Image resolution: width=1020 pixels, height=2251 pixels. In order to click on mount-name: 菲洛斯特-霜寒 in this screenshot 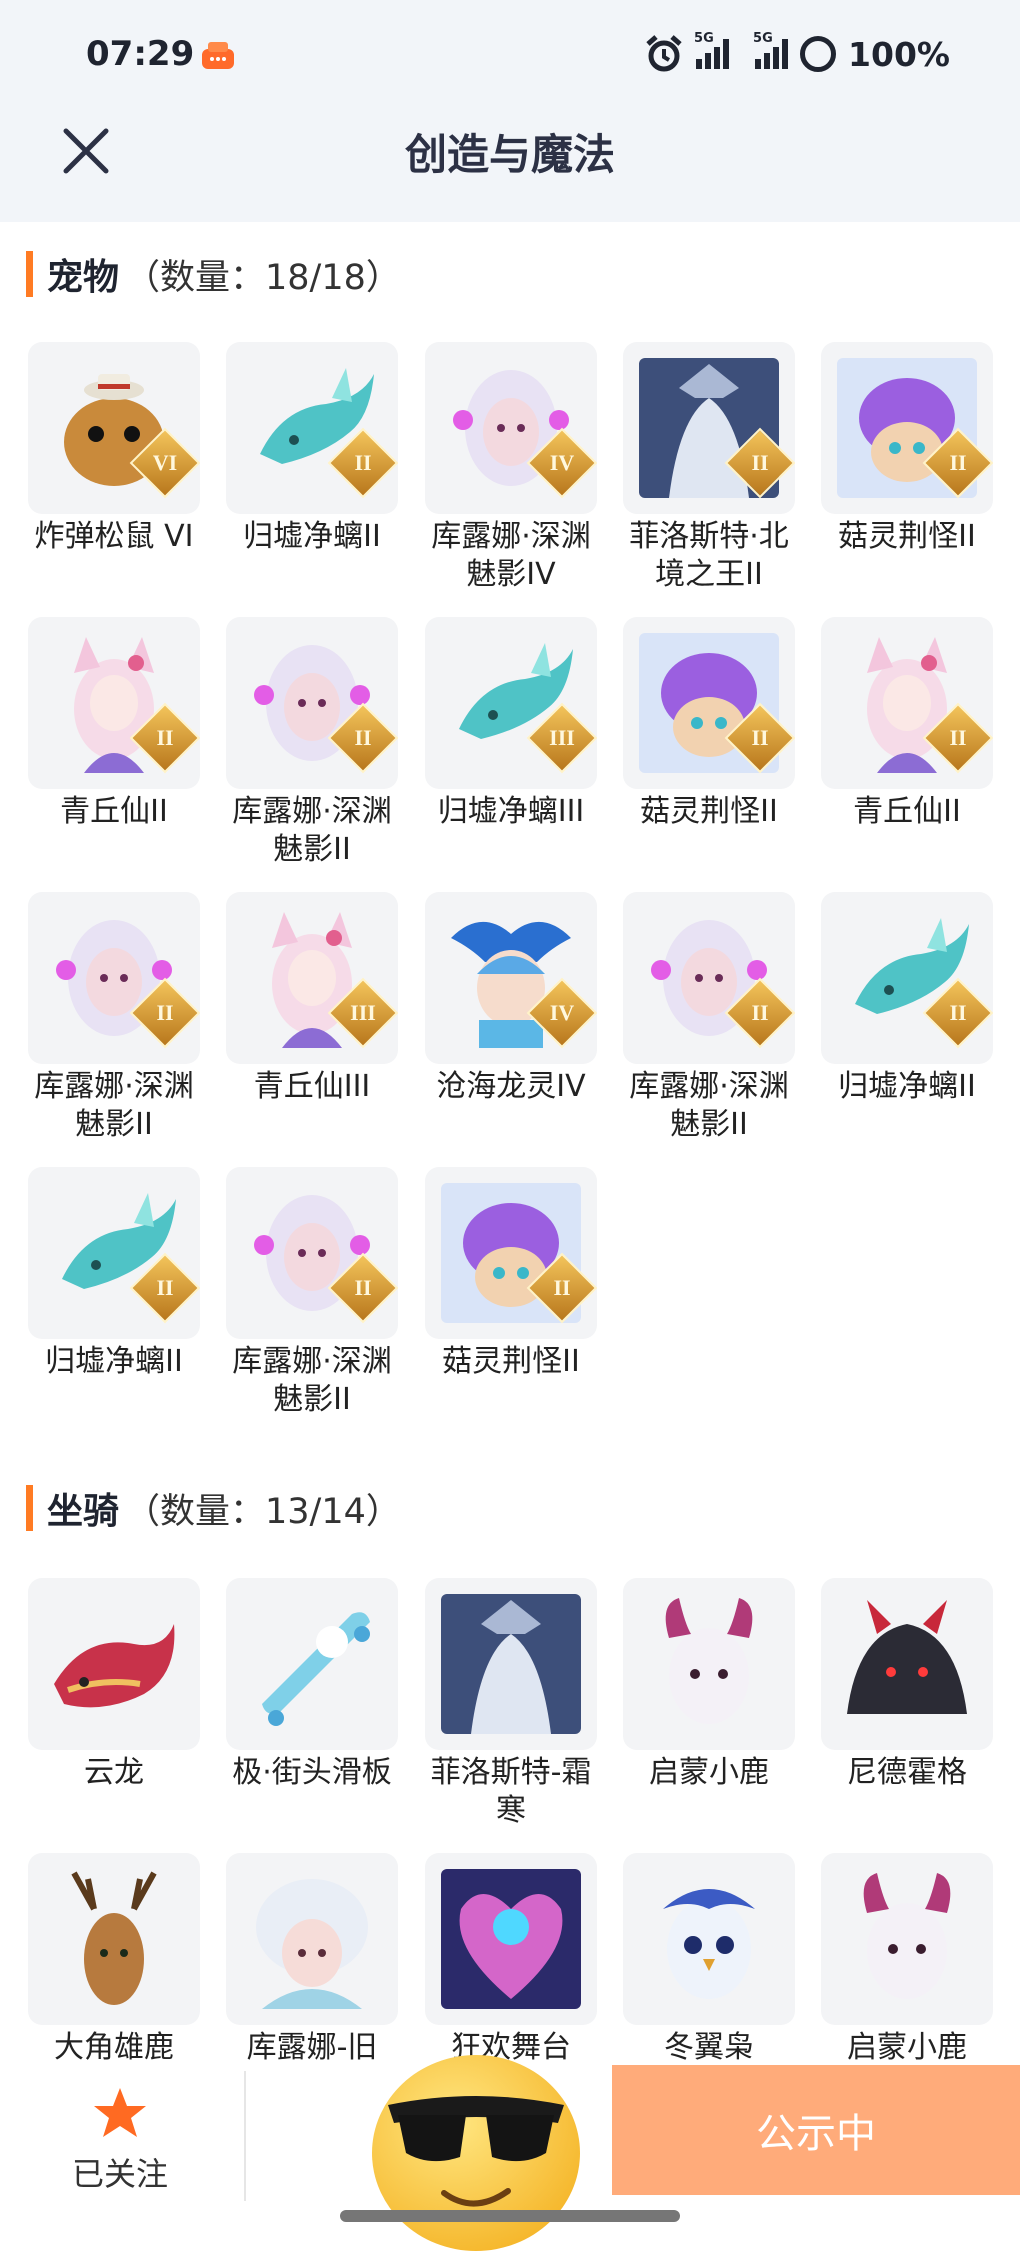, I will do `click(511, 1791)`.